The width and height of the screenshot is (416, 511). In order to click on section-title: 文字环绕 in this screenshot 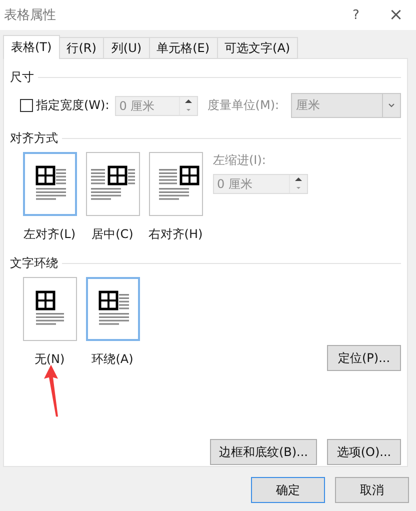, I will do `click(34, 263)`.